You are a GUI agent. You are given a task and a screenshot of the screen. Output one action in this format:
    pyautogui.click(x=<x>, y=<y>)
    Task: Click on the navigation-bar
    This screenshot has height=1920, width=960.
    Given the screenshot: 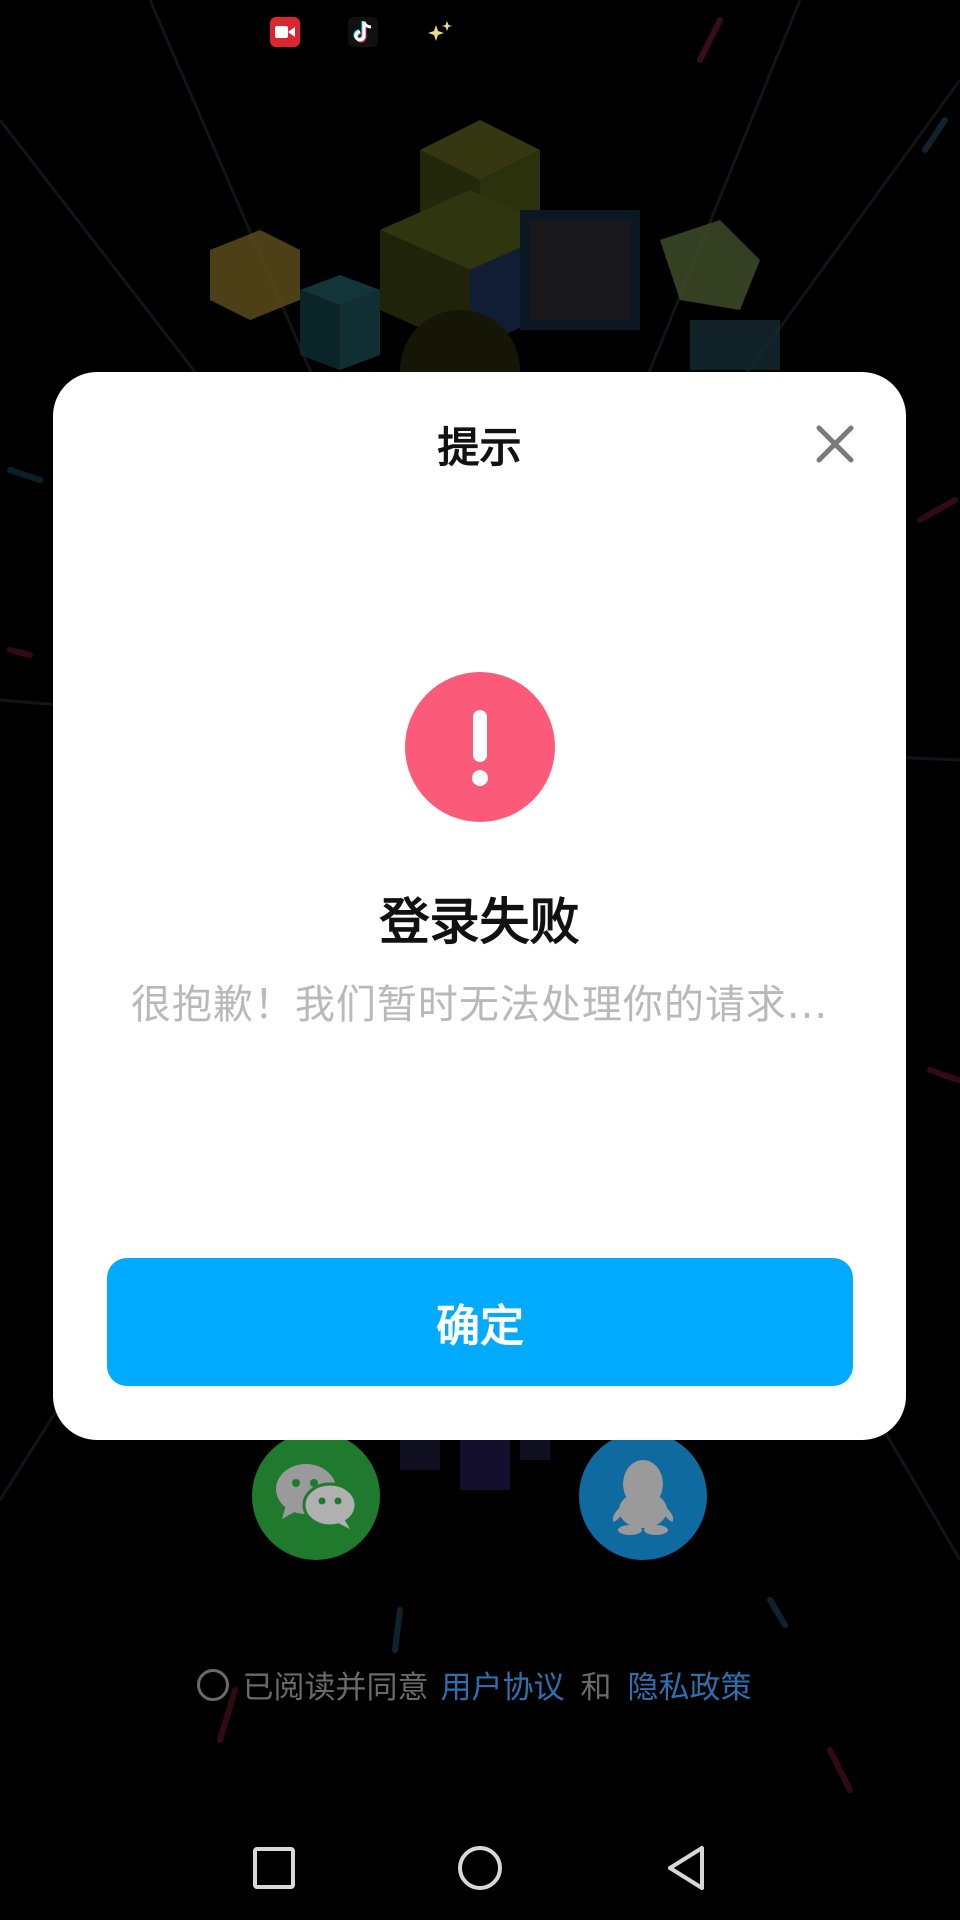 What is the action you would take?
    pyautogui.click(x=480, y=1865)
    